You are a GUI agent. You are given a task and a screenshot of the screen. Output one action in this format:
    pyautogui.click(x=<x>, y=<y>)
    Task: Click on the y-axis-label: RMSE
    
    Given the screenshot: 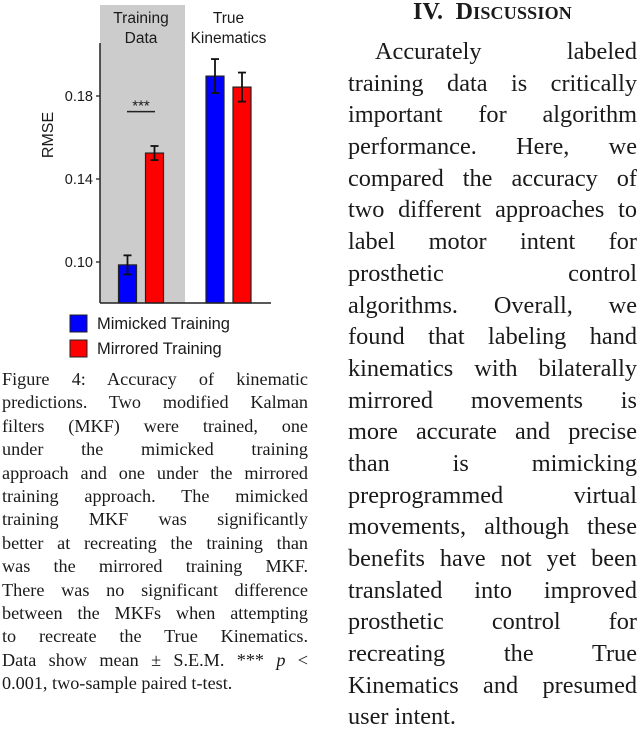 What is the action you would take?
    pyautogui.click(x=48, y=135)
    